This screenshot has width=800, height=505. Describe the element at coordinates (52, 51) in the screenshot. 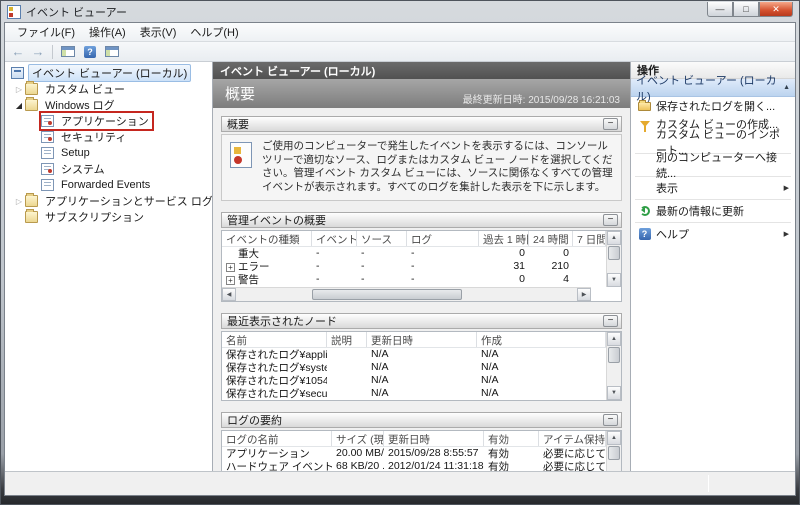

I see `toolbar-separator` at that location.